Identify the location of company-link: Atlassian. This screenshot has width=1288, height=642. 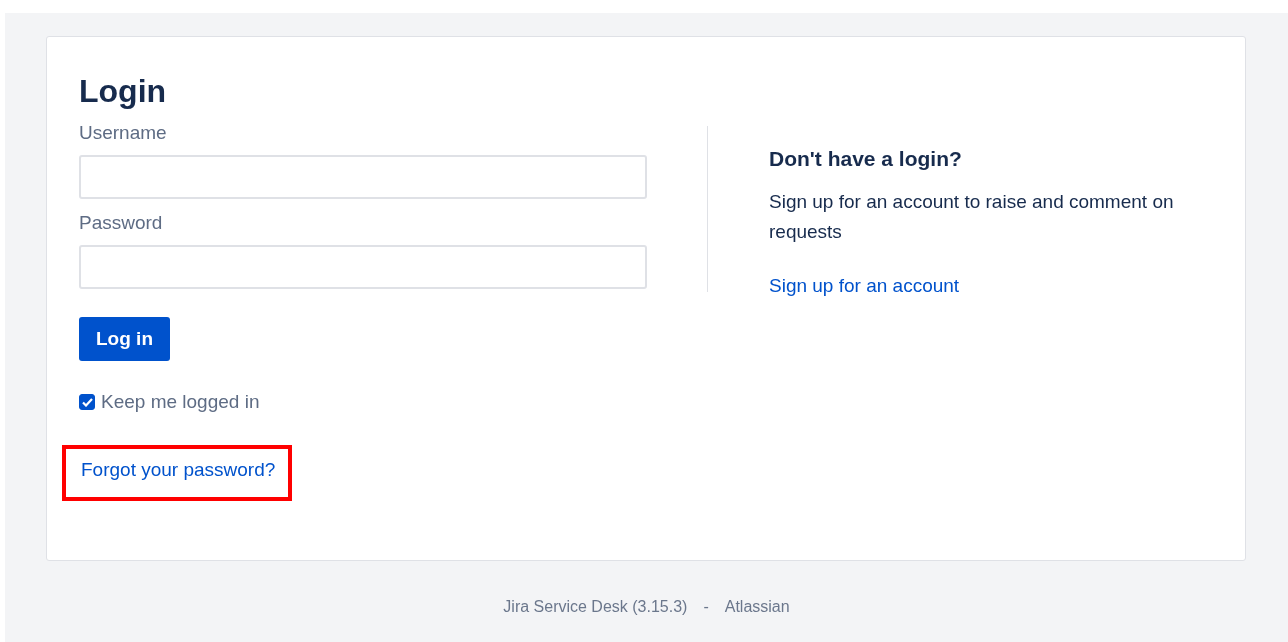
(757, 607).